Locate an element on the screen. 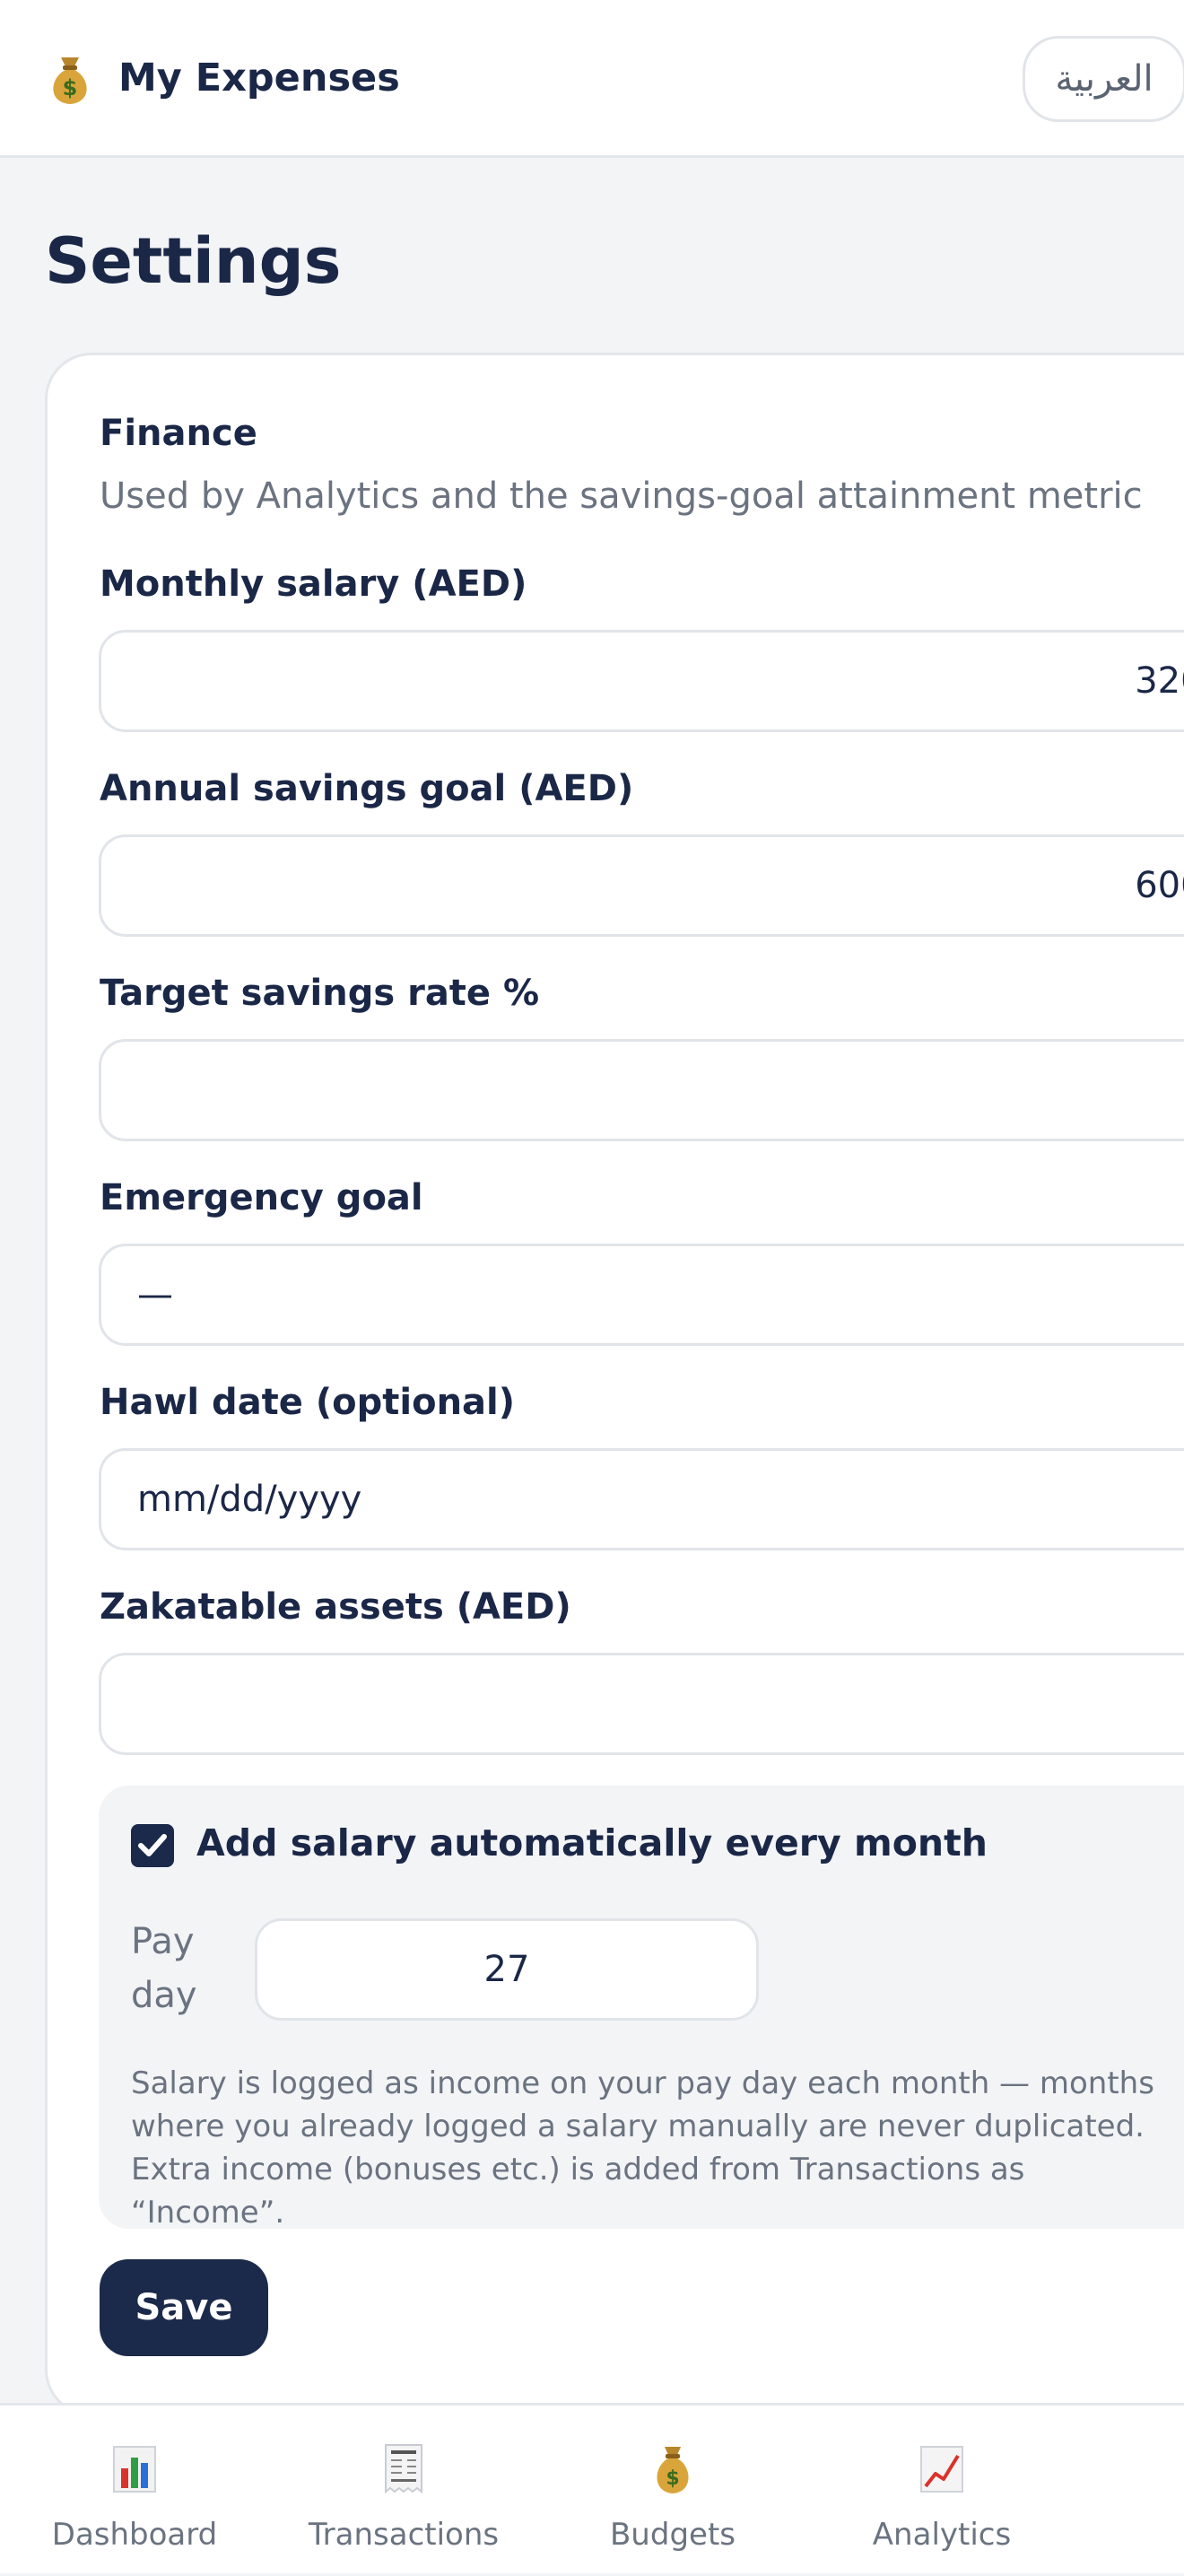  tab-transactions: Transactions is located at coordinates (403, 2491).